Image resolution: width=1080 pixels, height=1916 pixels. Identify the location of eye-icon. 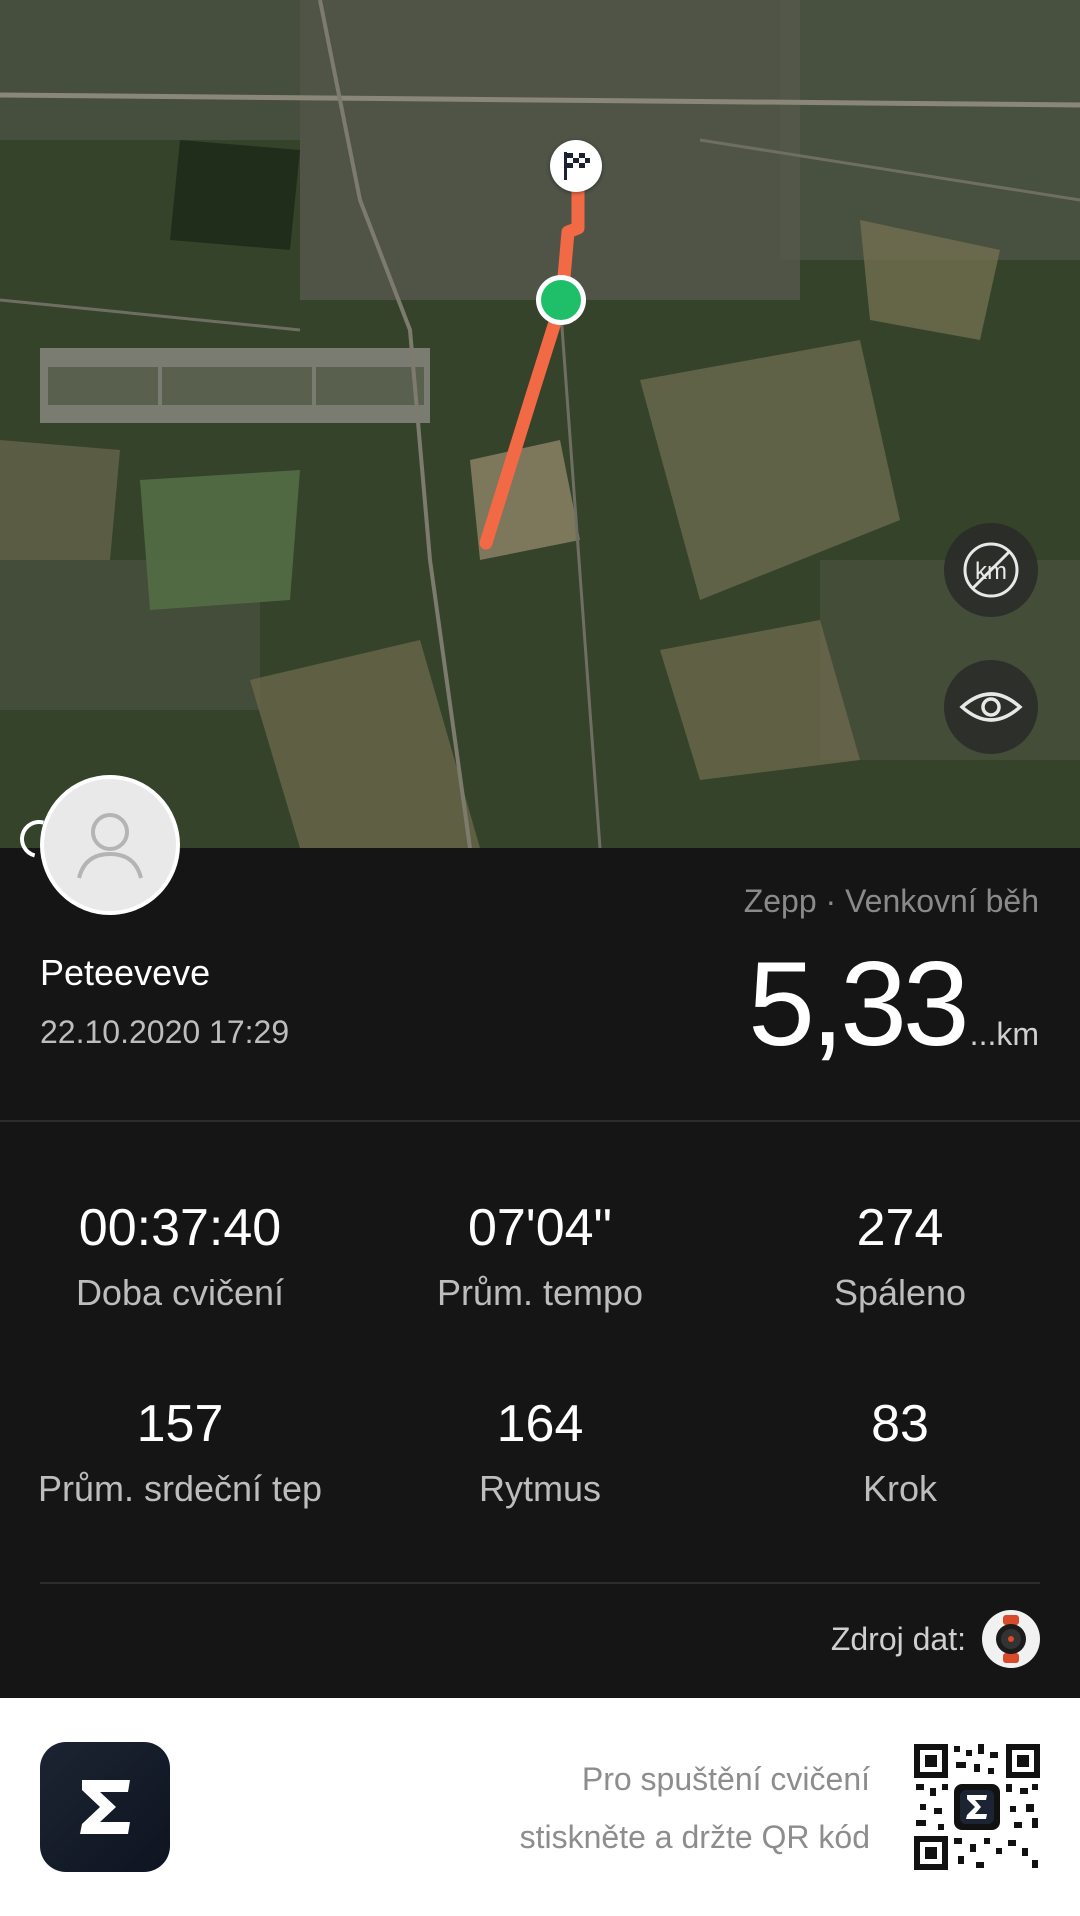
(991, 707).